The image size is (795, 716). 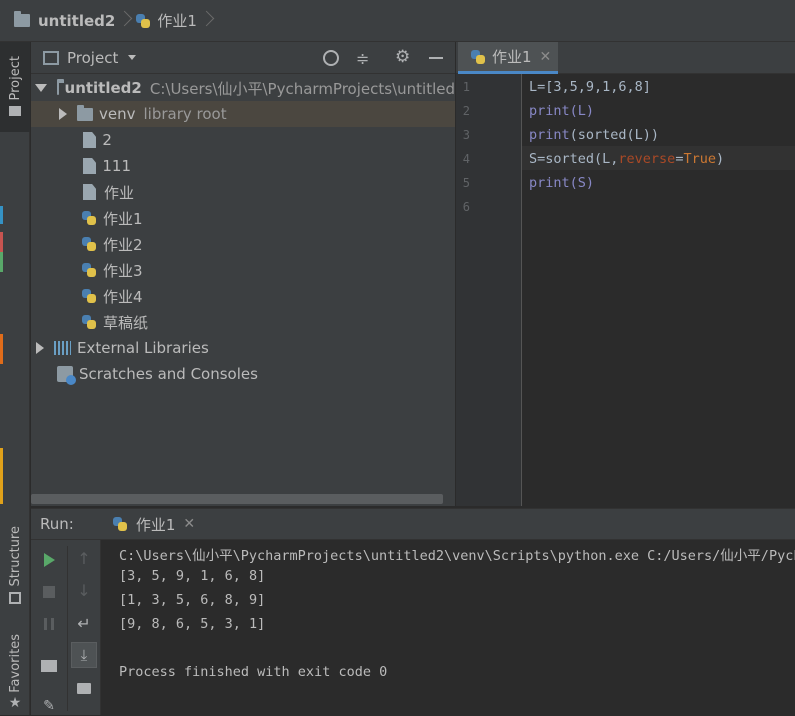 What do you see at coordinates (302, 88) in the screenshot?
I see `root-path: C:\Users\仙小平\PycharmProjects\untitled` at bounding box center [302, 88].